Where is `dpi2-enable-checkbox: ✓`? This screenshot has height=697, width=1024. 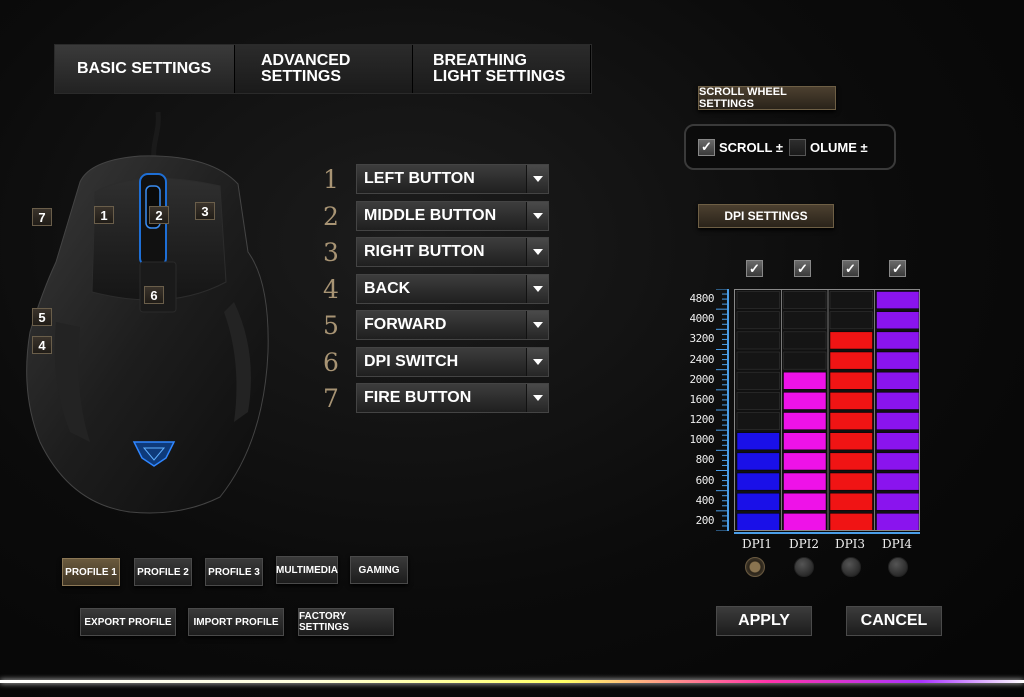
dpi2-enable-checkbox: ✓ is located at coordinates (802, 268).